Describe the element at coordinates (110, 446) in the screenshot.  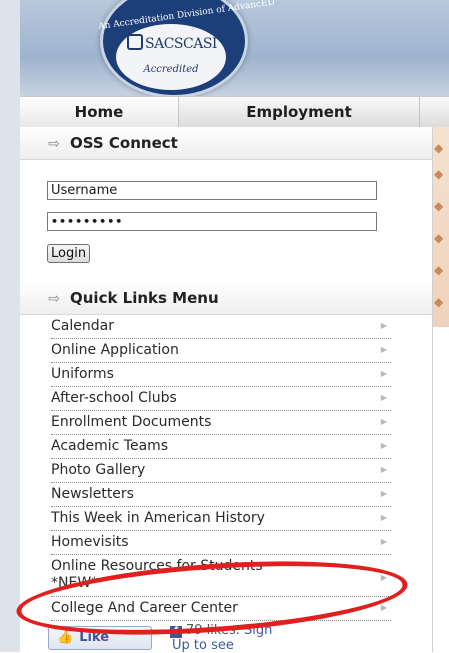
I see `quick-link-label: Academic Teams` at that location.